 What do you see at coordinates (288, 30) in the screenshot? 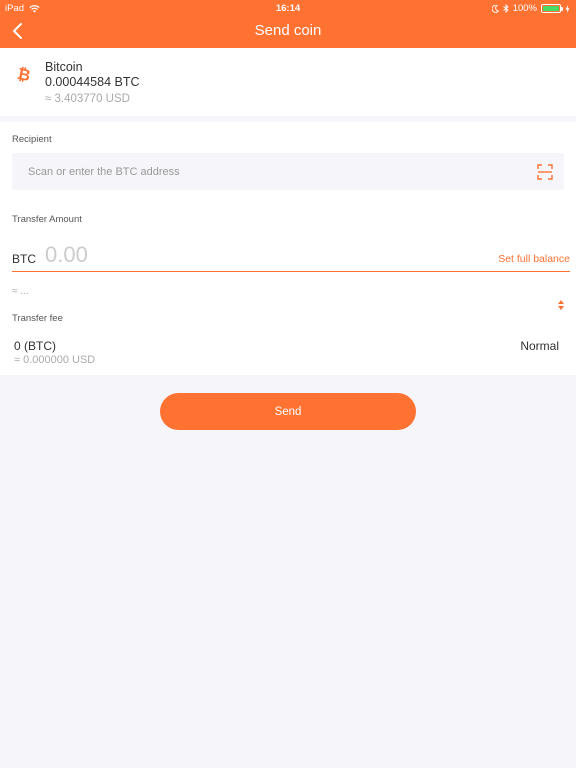
I see `page-title: Send coin` at bounding box center [288, 30].